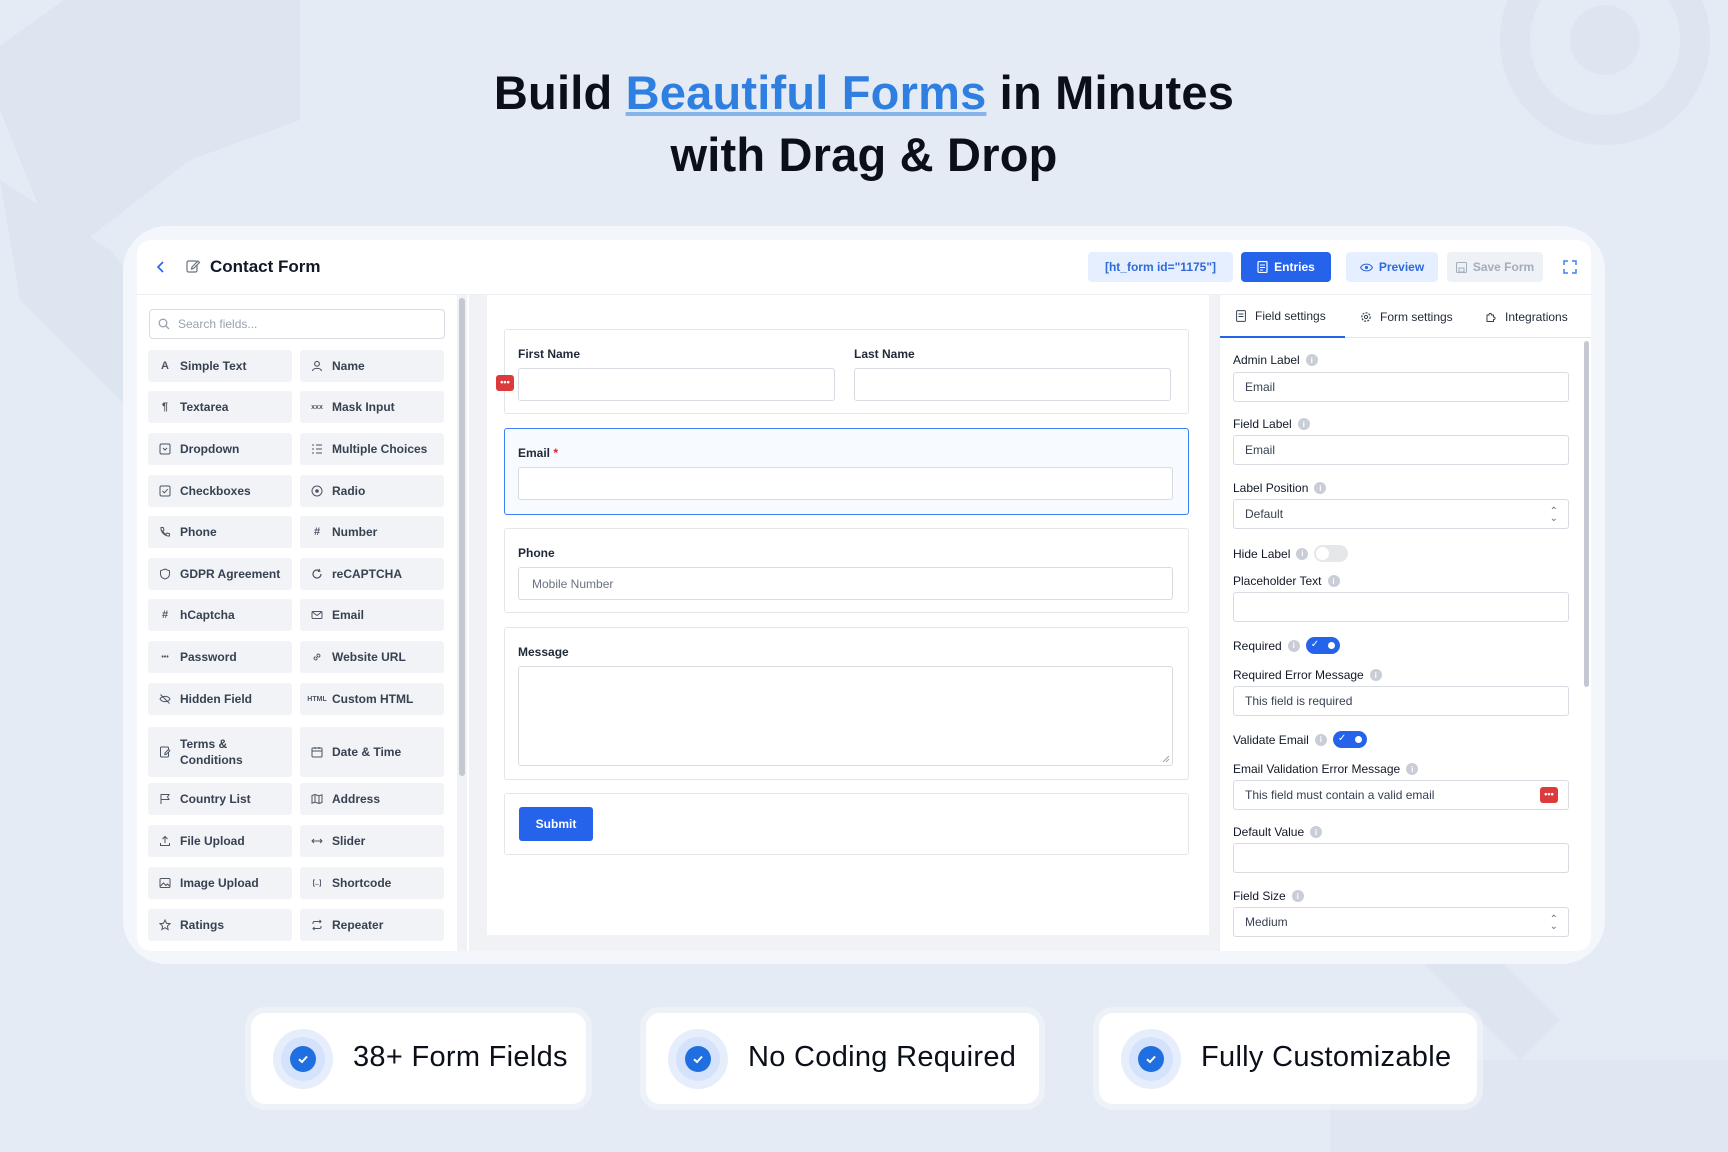 The width and height of the screenshot is (1728, 1152). I want to click on field-menu-icon: •••, so click(1549, 795).